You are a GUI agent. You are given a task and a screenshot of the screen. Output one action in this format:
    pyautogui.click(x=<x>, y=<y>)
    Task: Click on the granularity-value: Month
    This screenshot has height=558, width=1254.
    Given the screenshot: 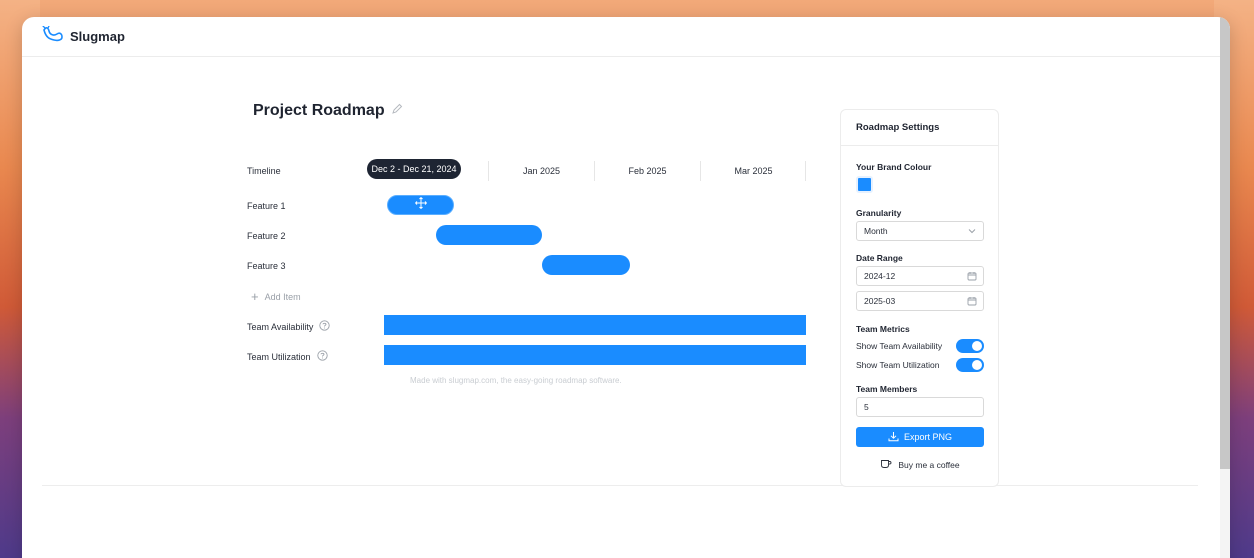 What is the action you would take?
    pyautogui.click(x=876, y=231)
    